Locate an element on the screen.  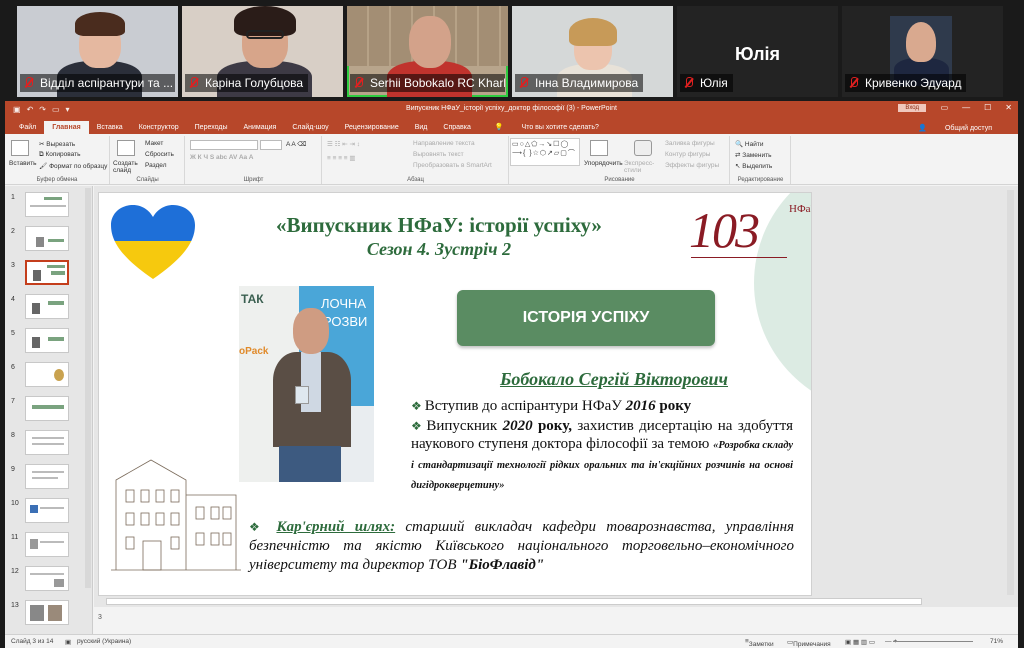
thumbnail-number: 5 is located at coordinates (13, 333).